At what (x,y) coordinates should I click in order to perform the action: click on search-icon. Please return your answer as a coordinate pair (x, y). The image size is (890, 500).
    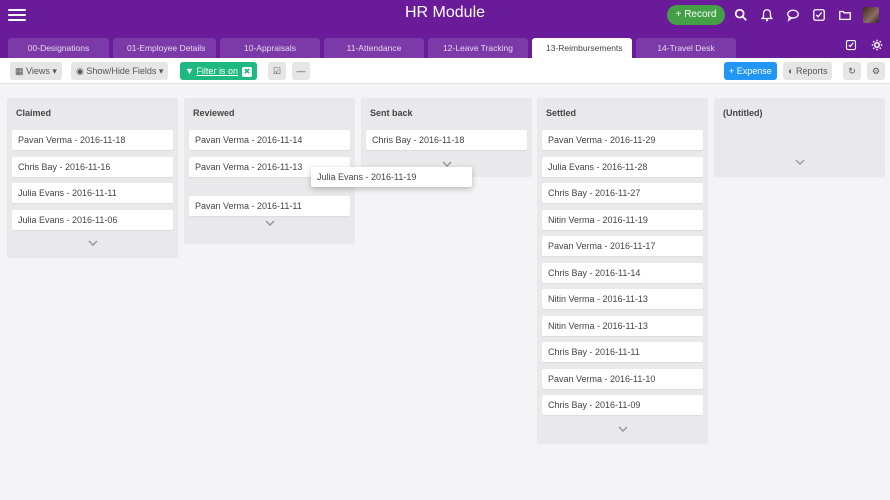
    Looking at the image, I should click on (741, 15).